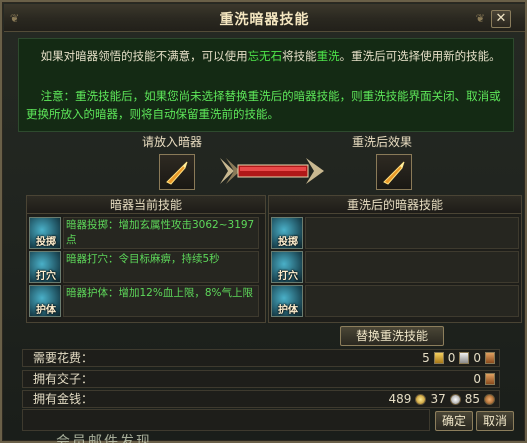 The image size is (527, 443). What do you see at coordinates (171, 142) in the screenshot?
I see `input-slot-label: 请放入暗器` at bounding box center [171, 142].